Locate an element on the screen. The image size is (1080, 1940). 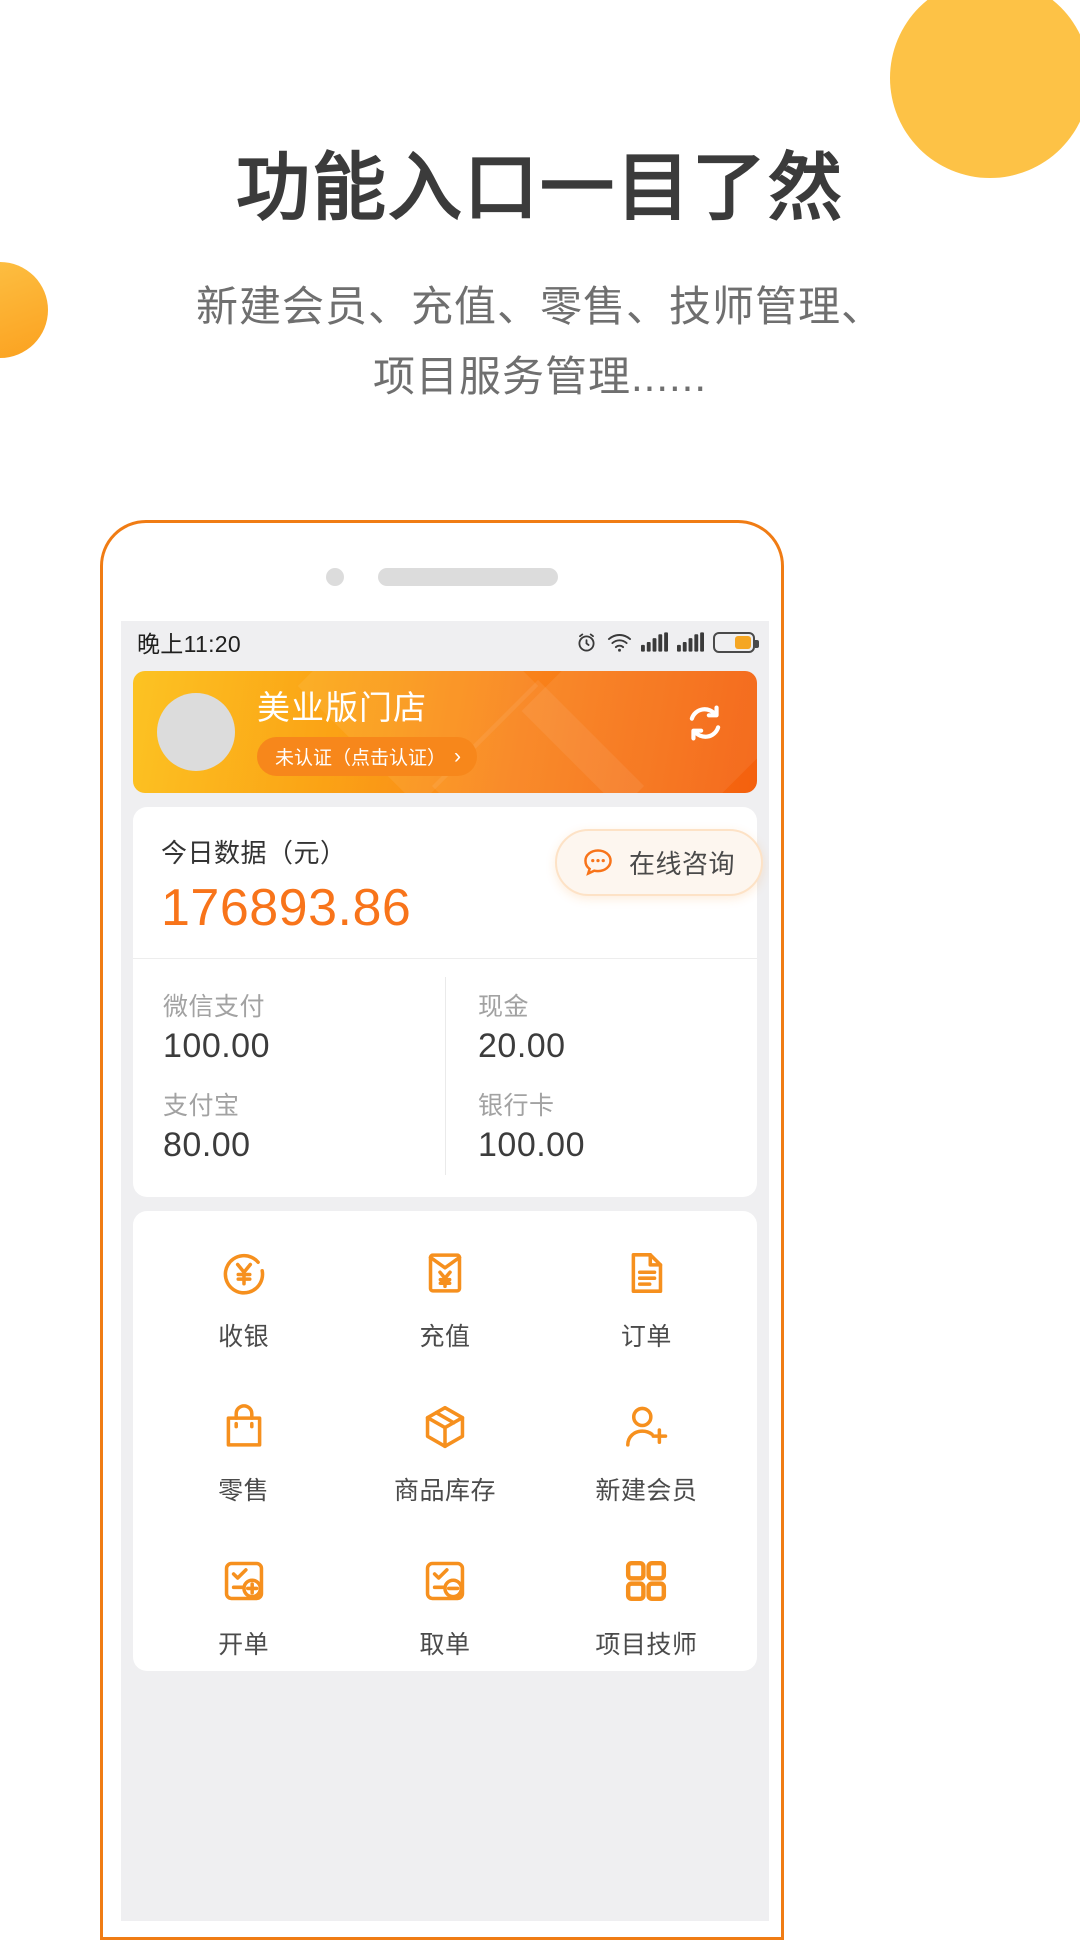
online-consult-button: 在线咨询 is located at coordinates (658, 862).